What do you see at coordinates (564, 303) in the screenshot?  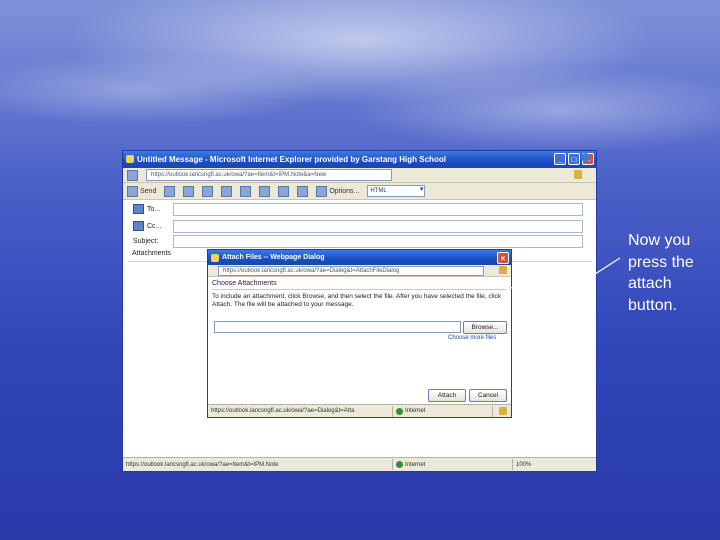 I see `callout-line` at bounding box center [564, 303].